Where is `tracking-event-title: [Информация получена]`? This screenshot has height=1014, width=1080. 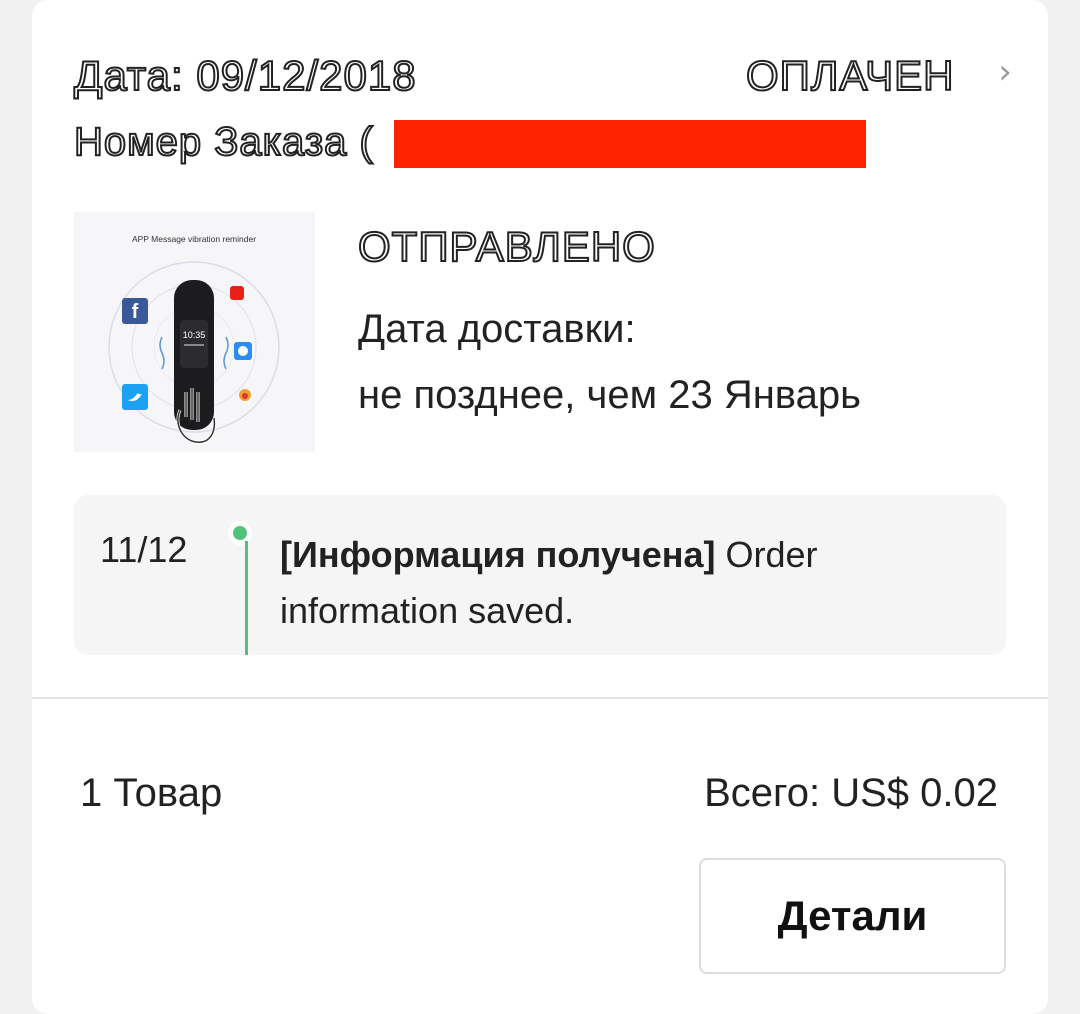 tracking-event-title: [Информация получена] is located at coordinates (498, 554).